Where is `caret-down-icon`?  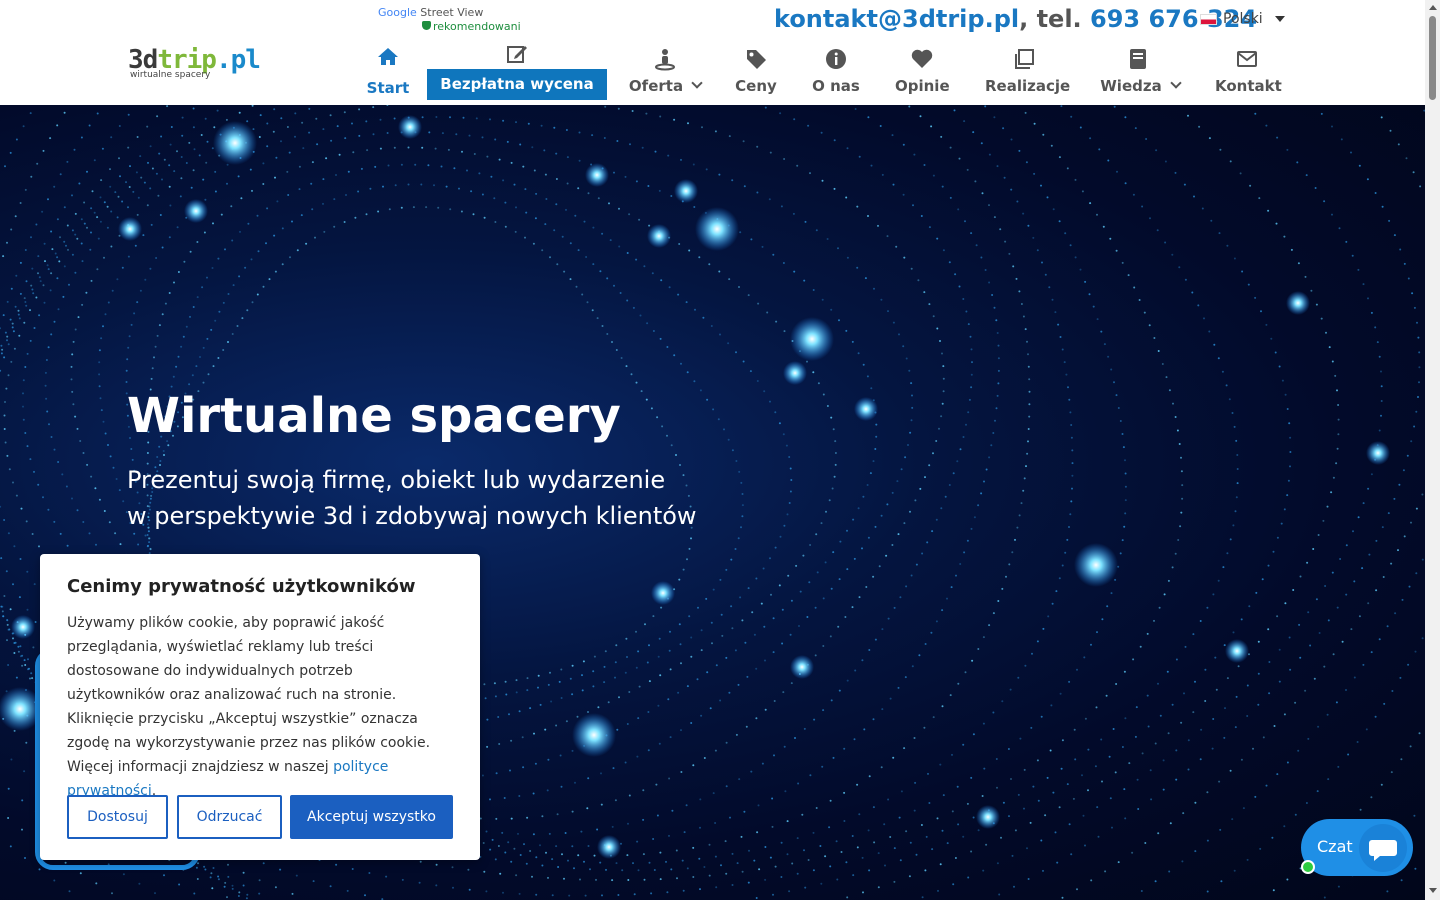
caret-down-icon is located at coordinates (1279, 19).